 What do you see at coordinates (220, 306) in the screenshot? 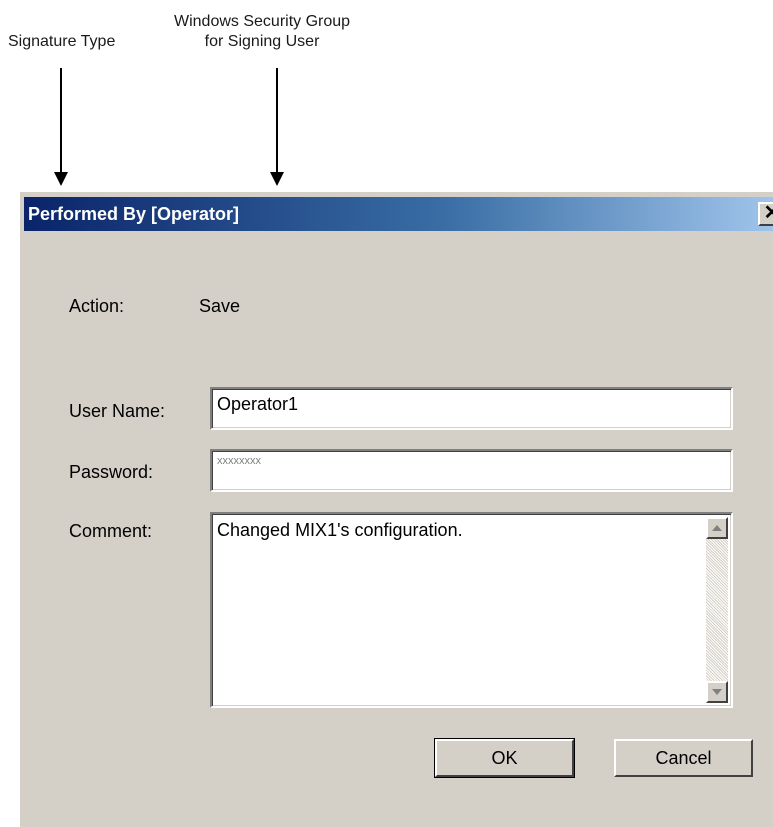
I see `action-value: Save` at bounding box center [220, 306].